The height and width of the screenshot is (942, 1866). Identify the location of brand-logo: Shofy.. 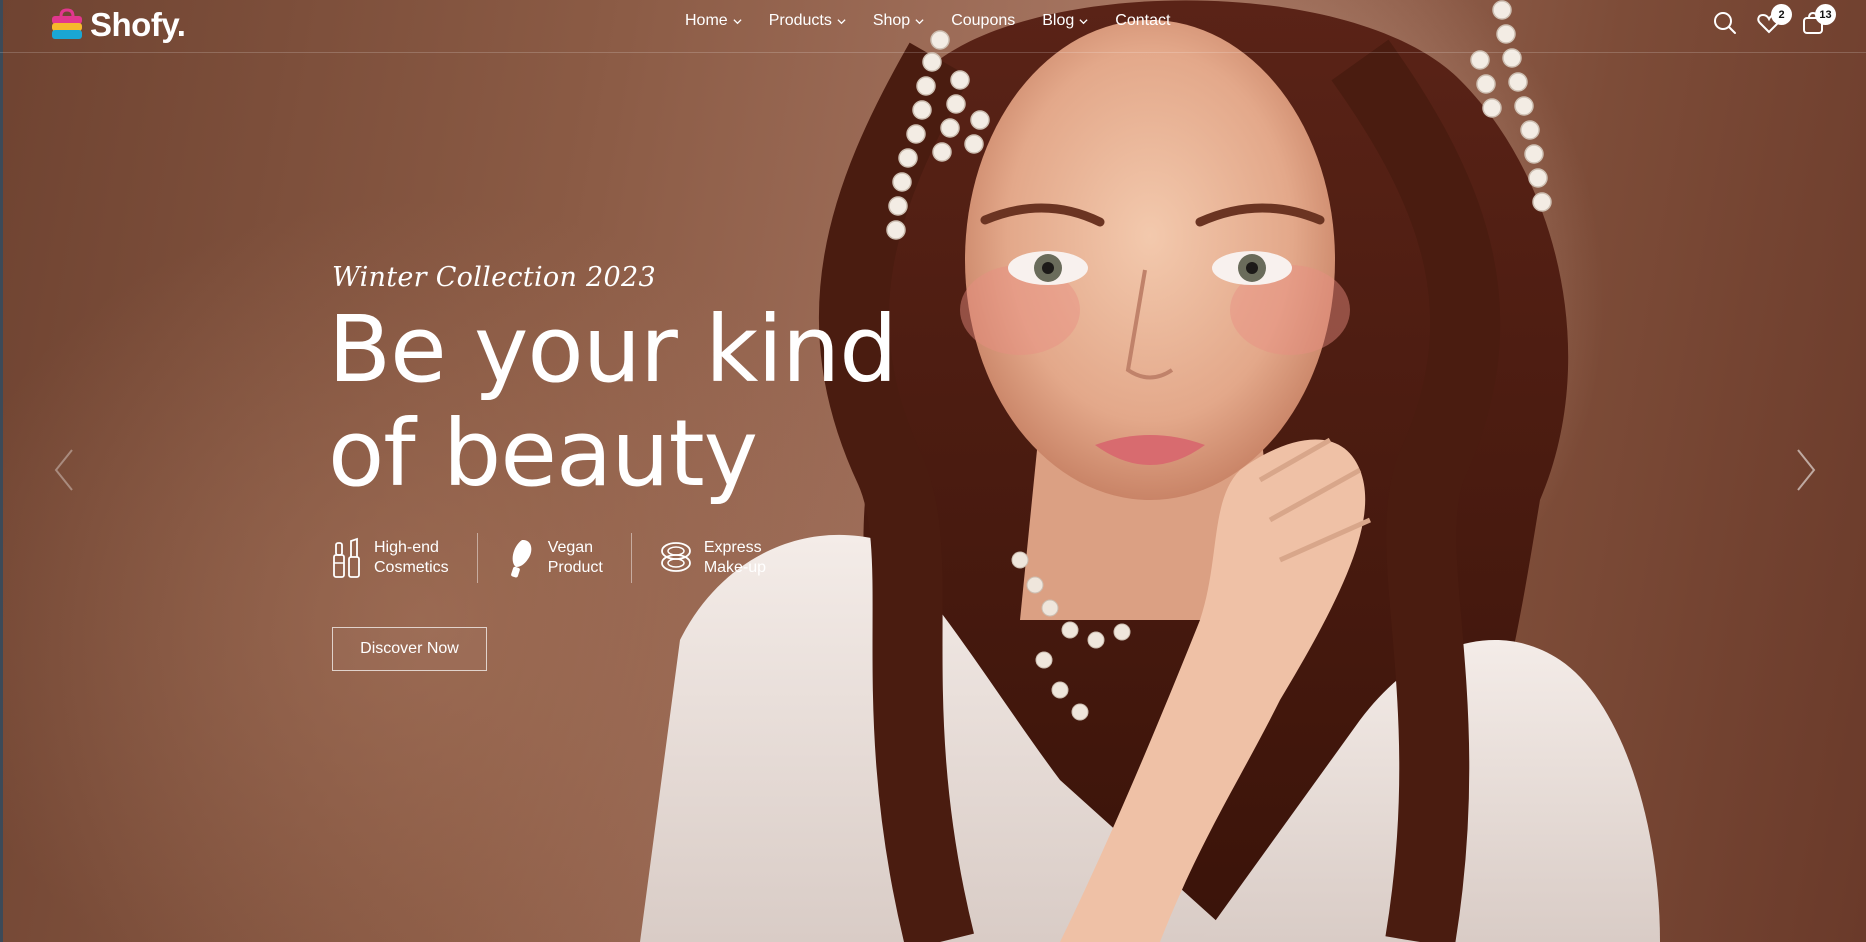
(118, 25).